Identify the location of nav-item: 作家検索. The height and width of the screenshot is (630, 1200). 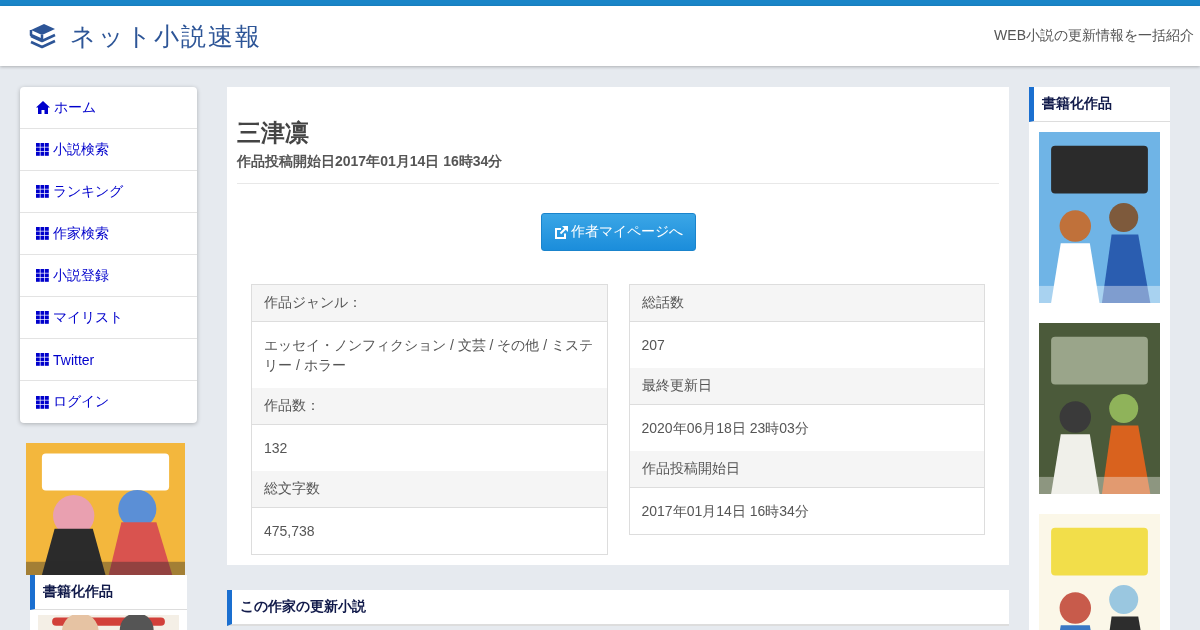
(108, 234).